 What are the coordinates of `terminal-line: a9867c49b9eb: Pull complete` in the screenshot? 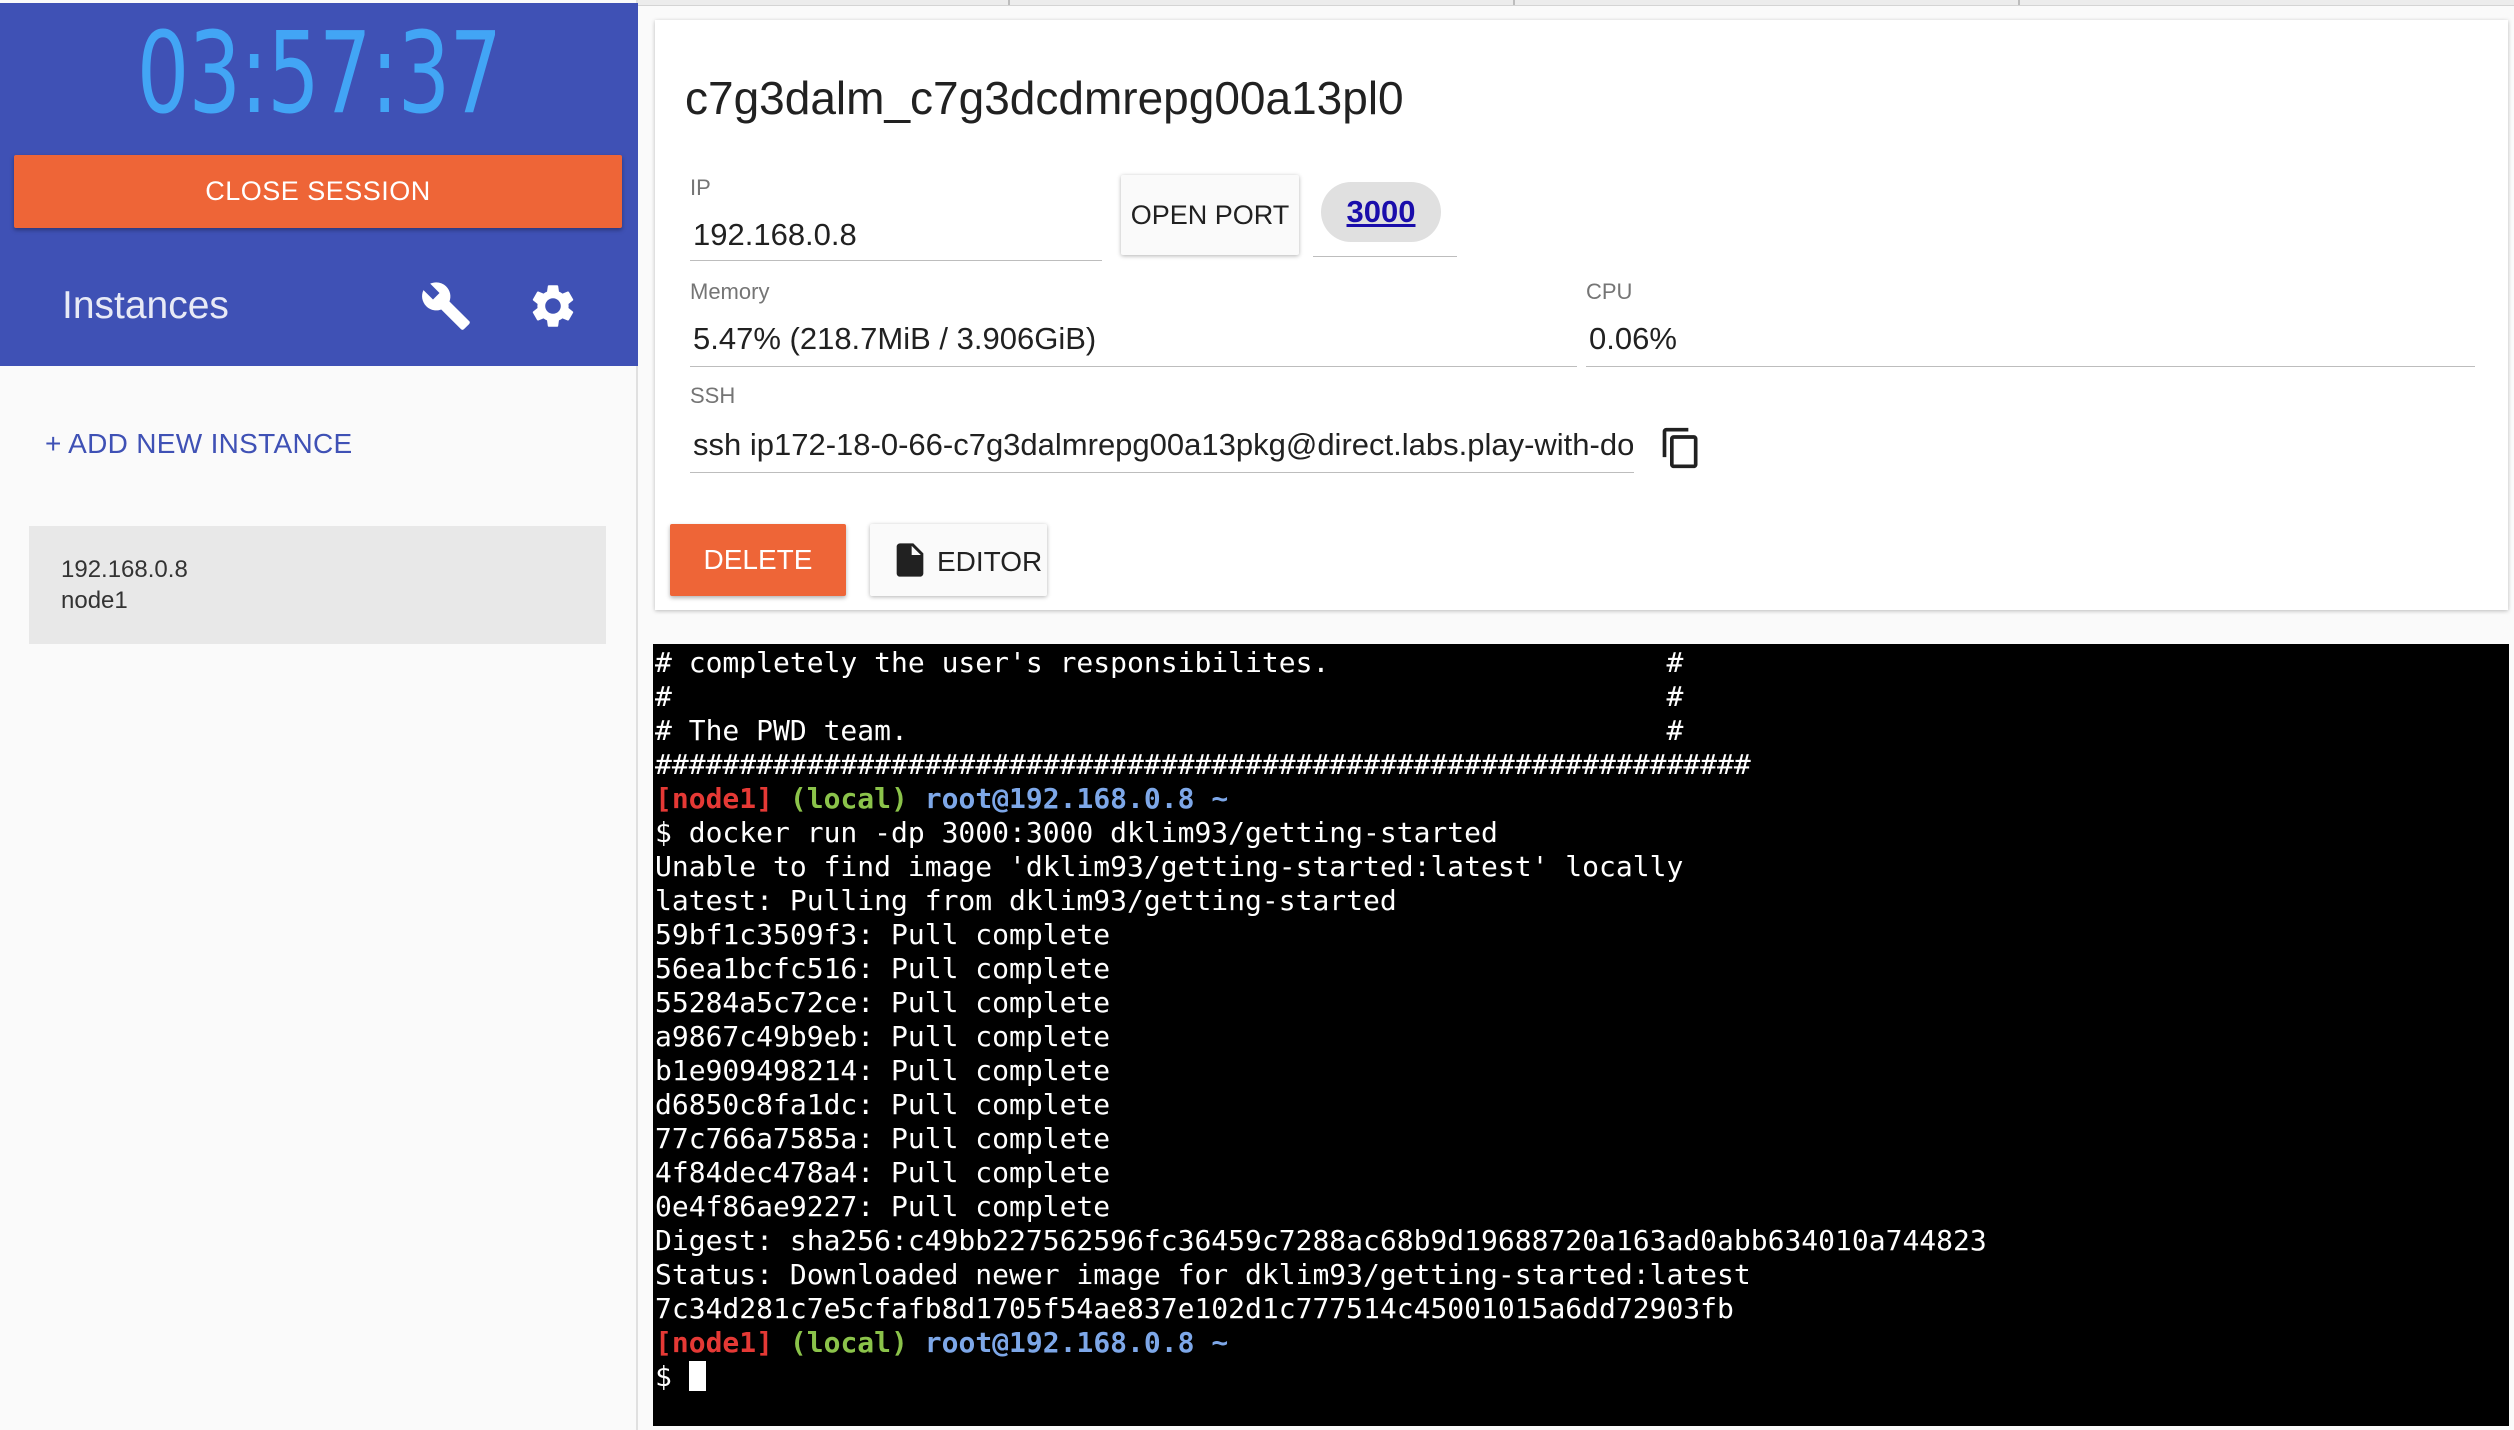 It's located at (1321, 1037).